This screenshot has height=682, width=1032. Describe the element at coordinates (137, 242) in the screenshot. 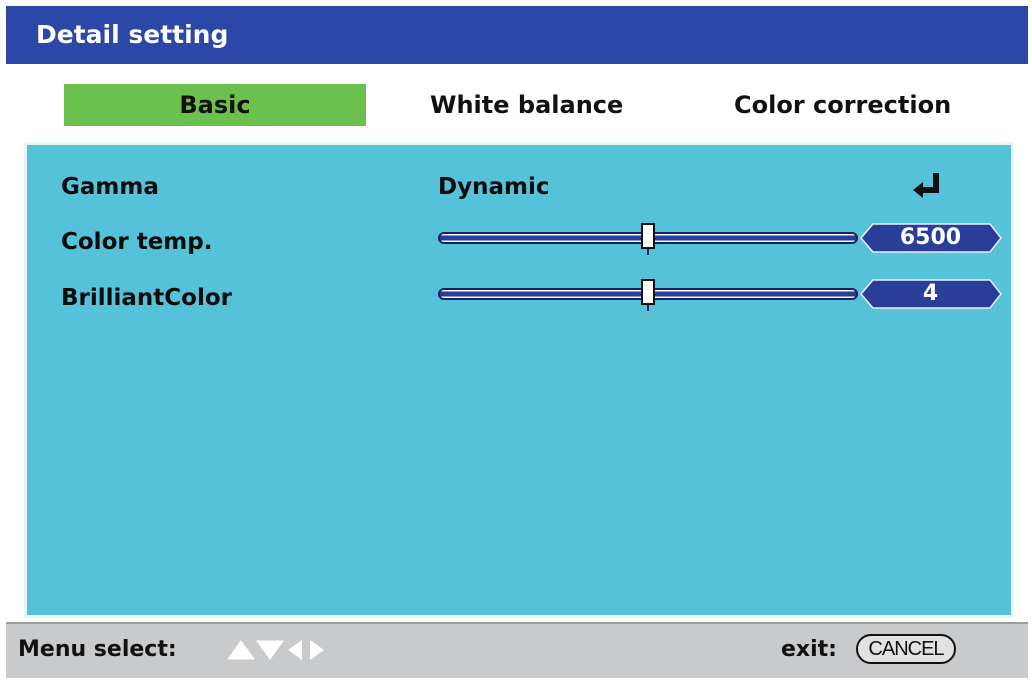

I see `color-temp-label: Color temp.` at that location.